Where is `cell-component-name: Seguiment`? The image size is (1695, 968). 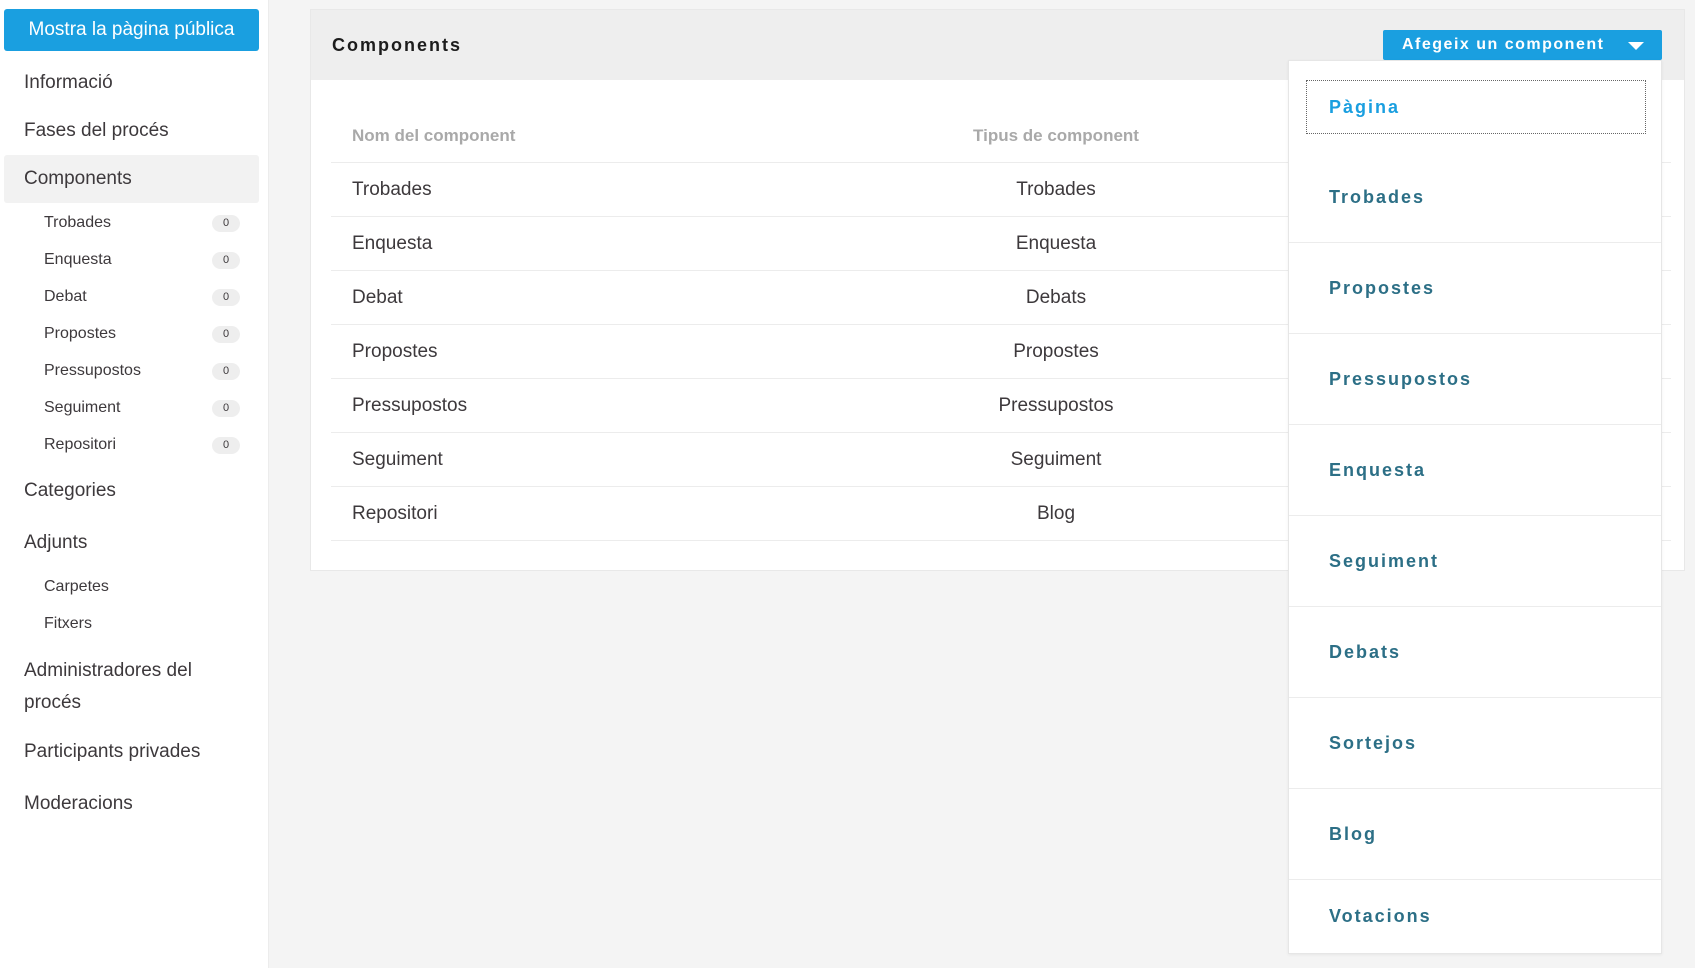 cell-component-name: Seguiment is located at coordinates (397, 459).